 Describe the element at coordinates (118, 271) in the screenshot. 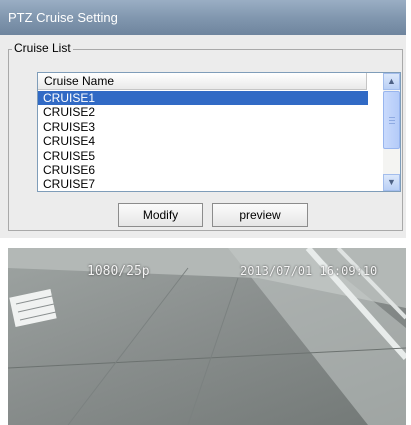

I see `resolution-overlay: 1080/25p` at that location.